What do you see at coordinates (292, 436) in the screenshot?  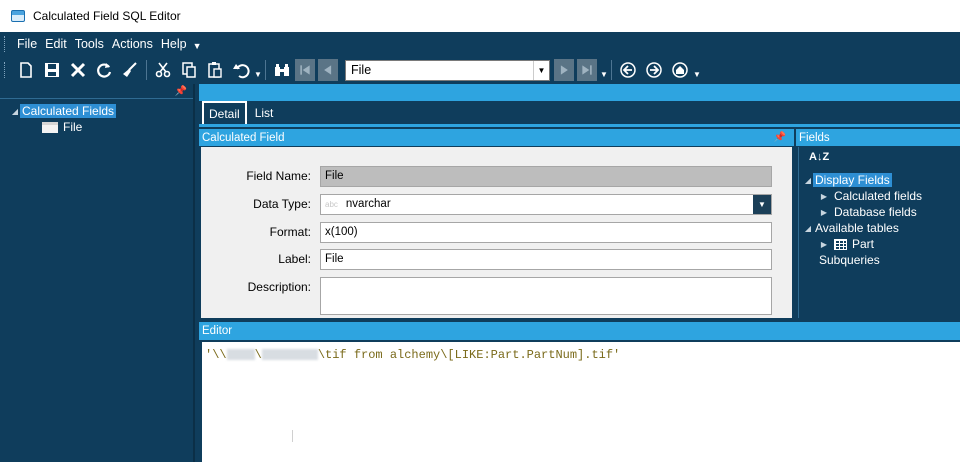 I see `text-cursor-icon` at bounding box center [292, 436].